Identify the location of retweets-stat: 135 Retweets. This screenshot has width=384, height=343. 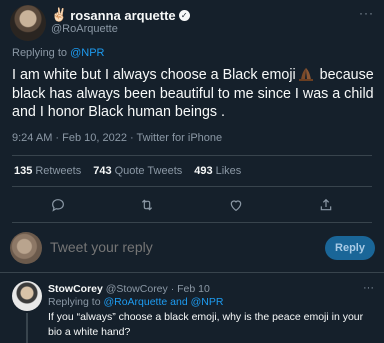
(47, 171).